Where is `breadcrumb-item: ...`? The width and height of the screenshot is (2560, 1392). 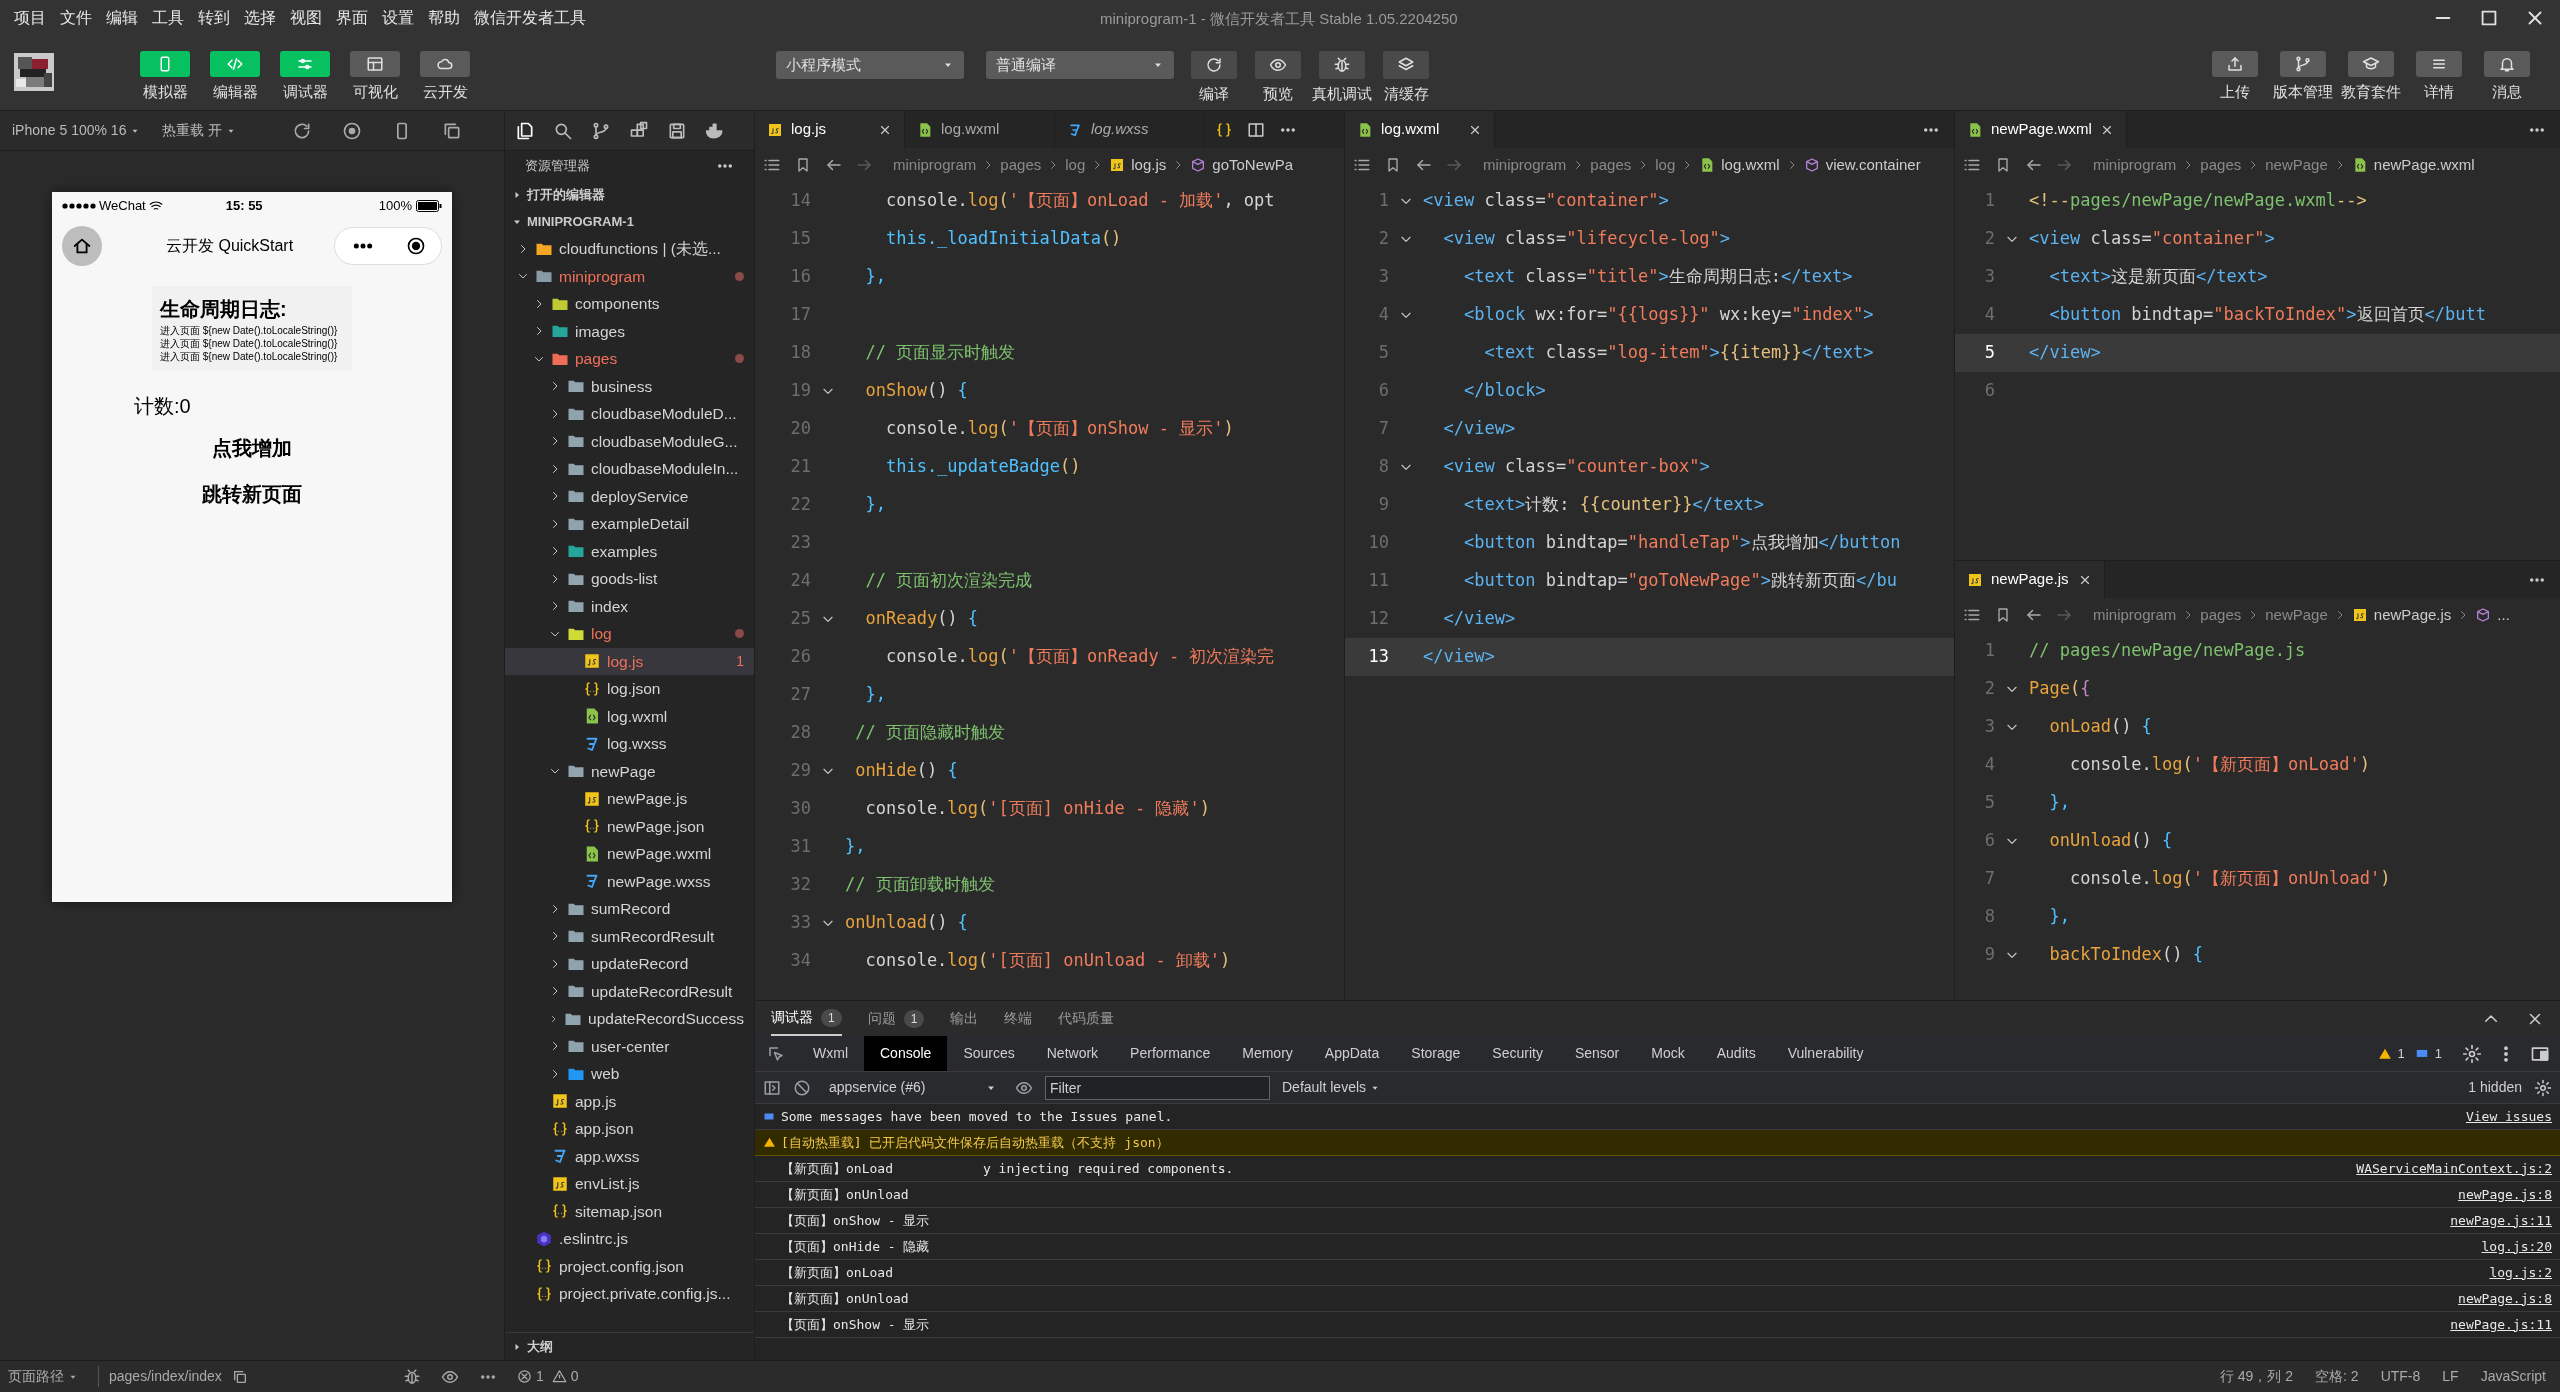 breadcrumb-item: ... is located at coordinates (2503, 615).